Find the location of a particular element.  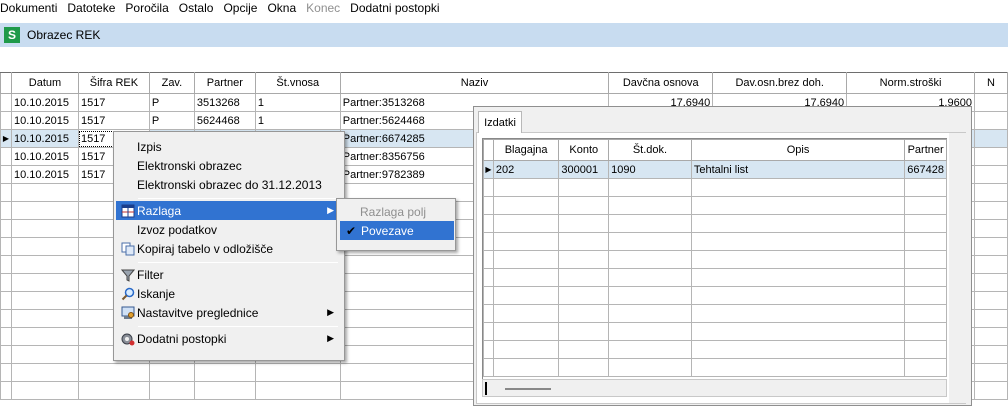

submenu-item-razlaga-polj: Razlaga polj is located at coordinates (396, 211).